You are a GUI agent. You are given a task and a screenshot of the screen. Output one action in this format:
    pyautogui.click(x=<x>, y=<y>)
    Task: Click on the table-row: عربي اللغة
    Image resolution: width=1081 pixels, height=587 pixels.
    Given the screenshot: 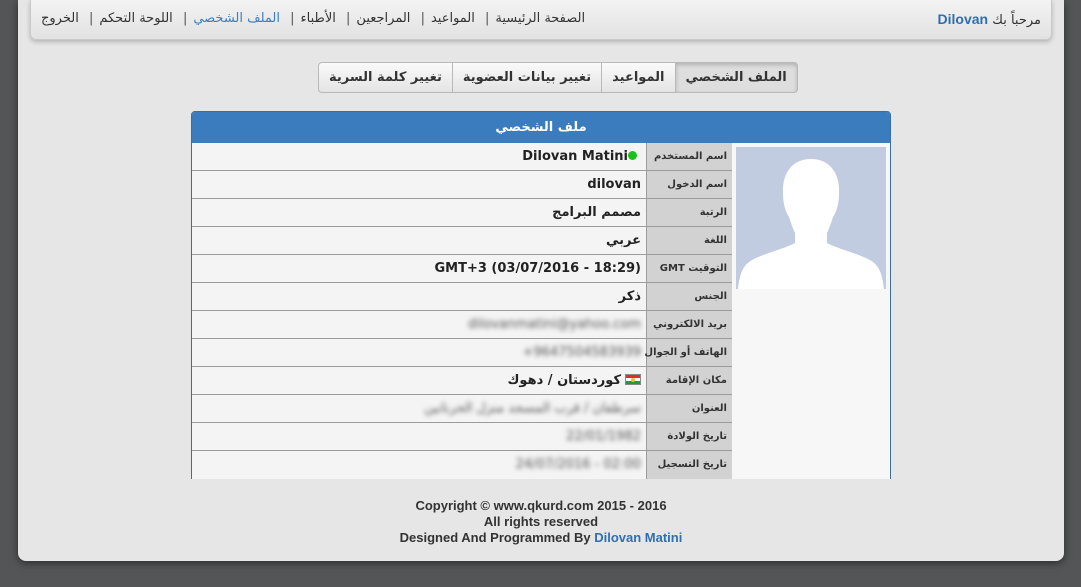 What is the action you would take?
    pyautogui.click(x=462, y=241)
    